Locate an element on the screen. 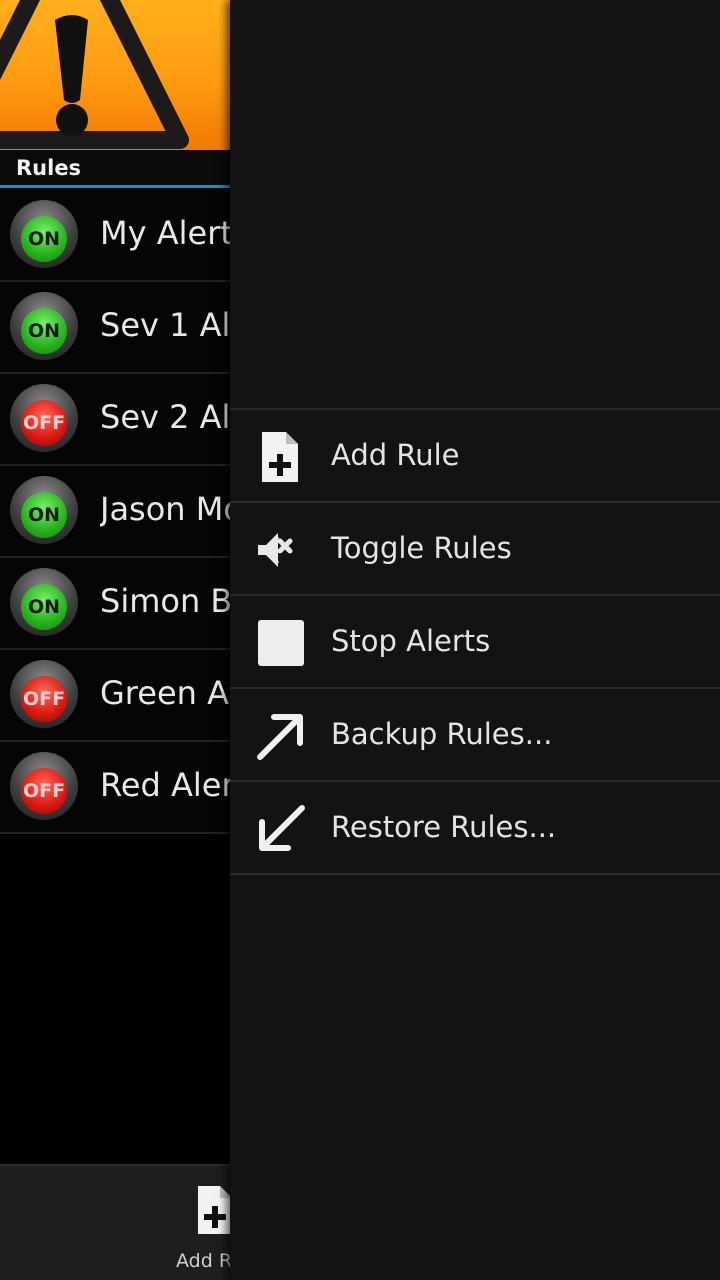  rule-row: OFF Green Alert is located at coordinates (115, 696).